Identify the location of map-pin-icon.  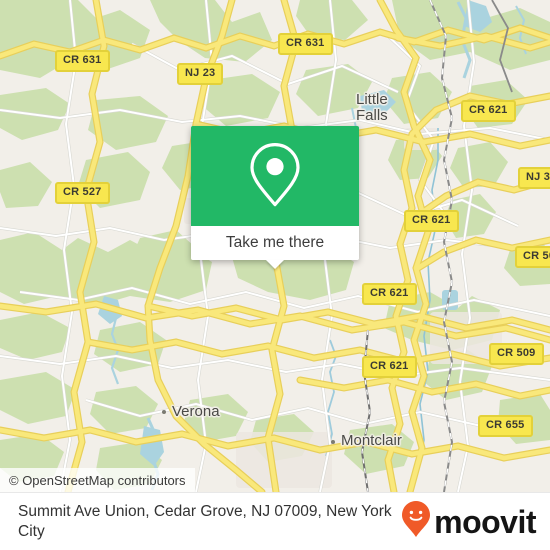
(275, 175).